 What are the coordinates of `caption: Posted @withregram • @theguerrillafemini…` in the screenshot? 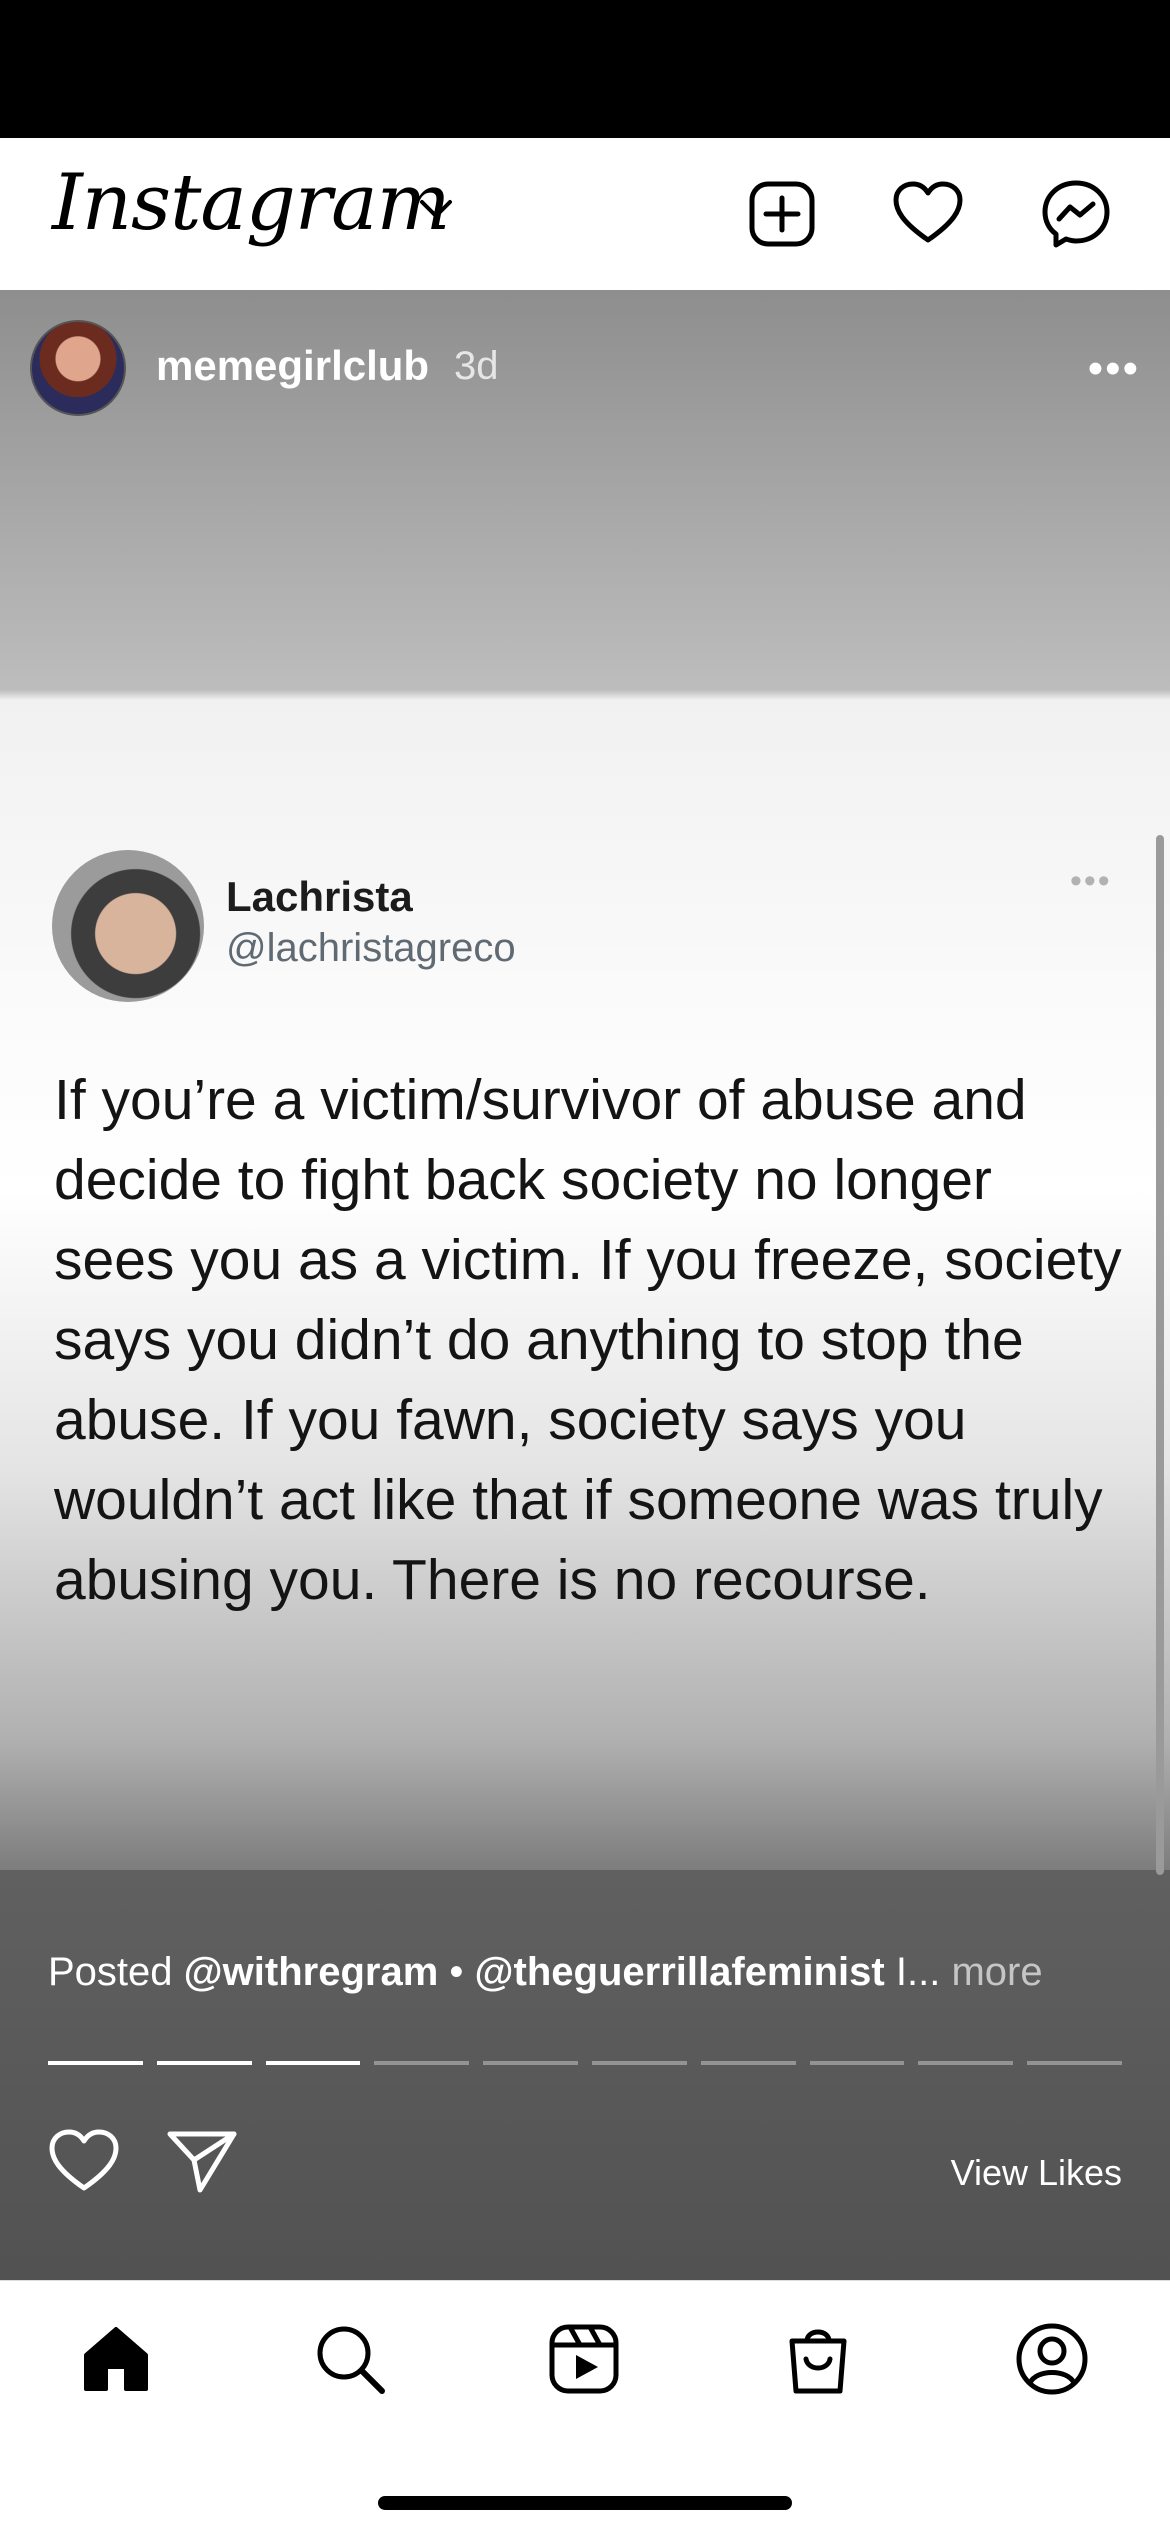 It's located at (588, 1972).